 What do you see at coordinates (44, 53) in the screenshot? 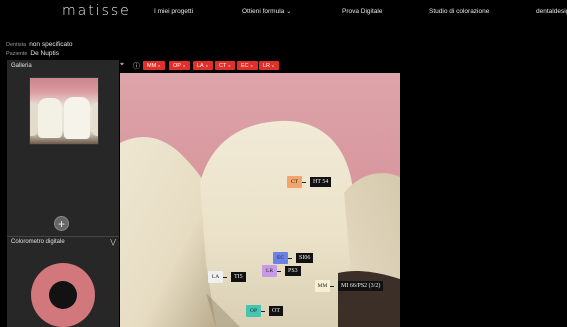
I see `patient-value: De Nuptis` at bounding box center [44, 53].